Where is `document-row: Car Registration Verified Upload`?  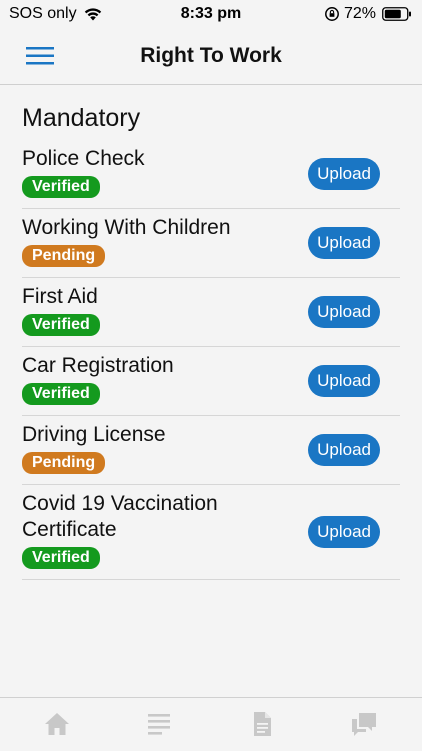 document-row: Car Registration Verified Upload is located at coordinates (211, 381).